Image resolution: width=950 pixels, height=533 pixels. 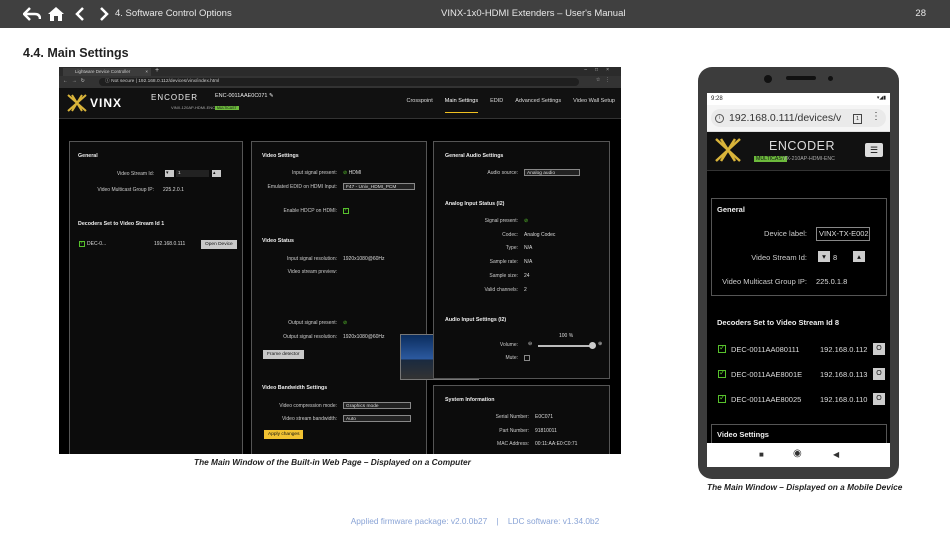 What do you see at coordinates (527, 358) in the screenshot?
I see `mute-checkbox` at bounding box center [527, 358].